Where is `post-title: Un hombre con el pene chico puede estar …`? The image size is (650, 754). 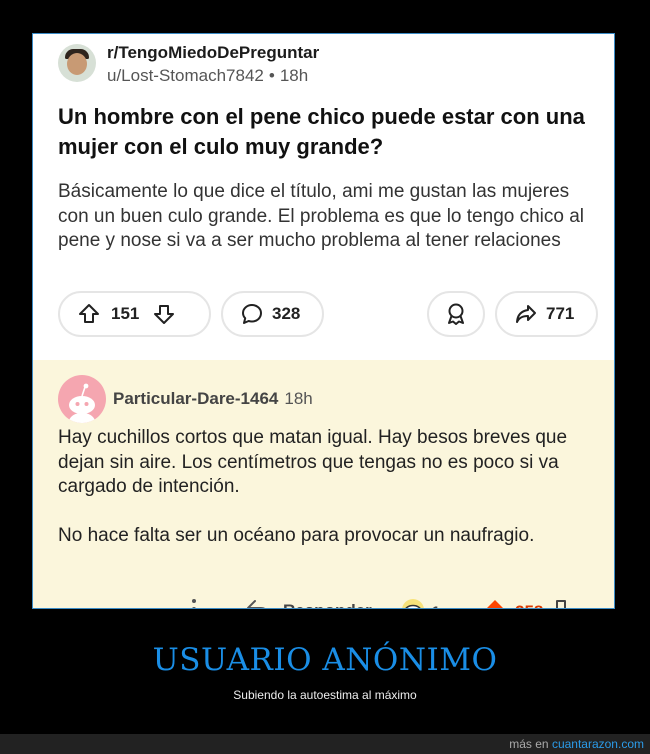
post-title: Un hombre con el pene chico puede estar … is located at coordinates (328, 132).